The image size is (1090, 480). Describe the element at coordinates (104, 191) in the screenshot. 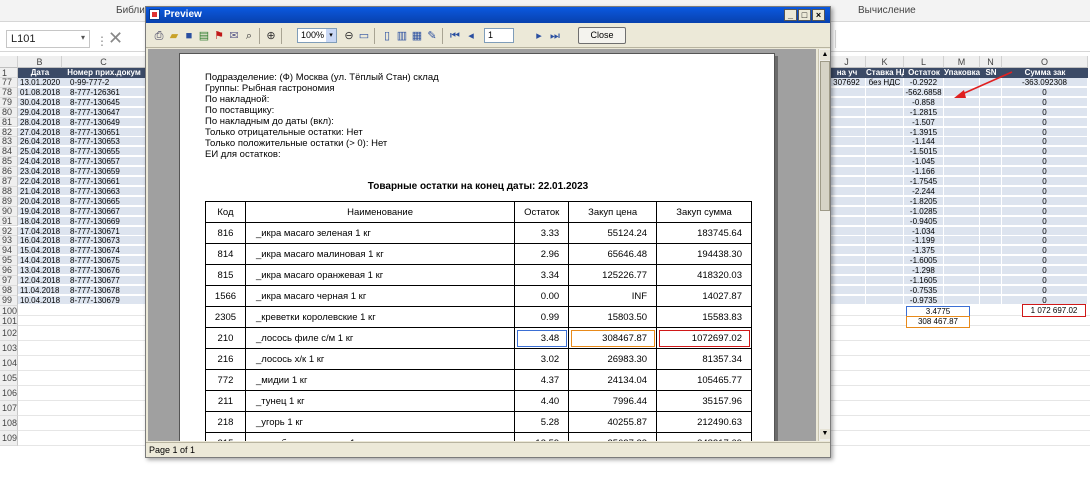

I see `cell-doc-number: 8-777-130663` at that location.